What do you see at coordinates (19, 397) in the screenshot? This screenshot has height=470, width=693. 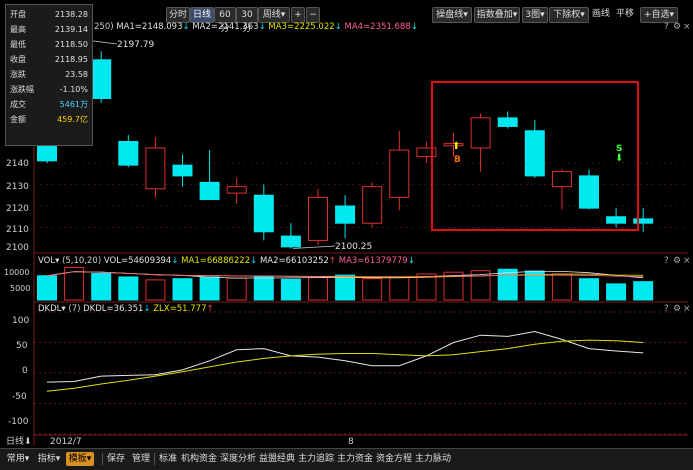 I see `dkdl-tick-neg50: -50` at bounding box center [19, 397].